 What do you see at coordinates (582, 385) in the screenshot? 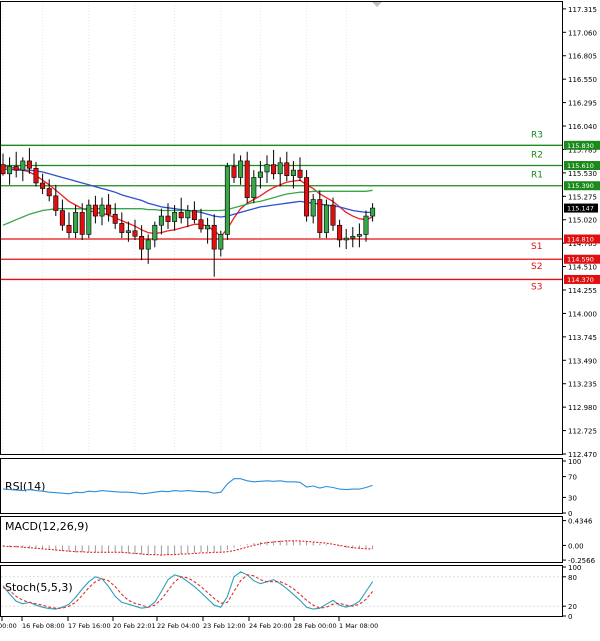
I see `price-tick-label: 113.235` at bounding box center [582, 385].